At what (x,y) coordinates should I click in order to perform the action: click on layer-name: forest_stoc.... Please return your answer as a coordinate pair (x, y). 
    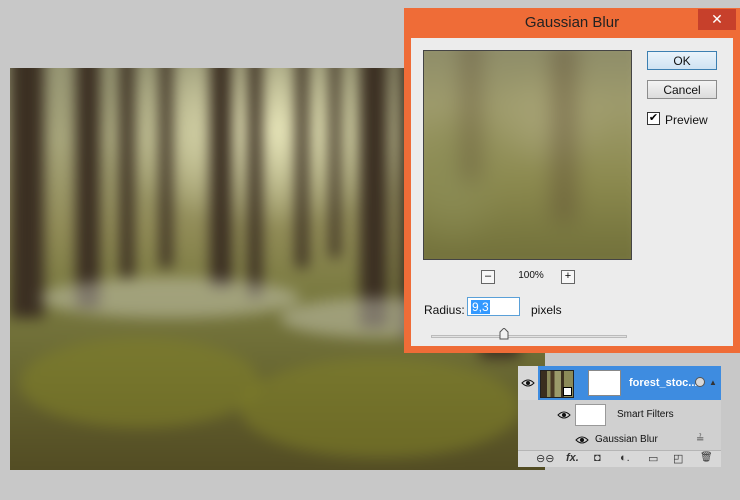
    Looking at the image, I should click on (663, 383).